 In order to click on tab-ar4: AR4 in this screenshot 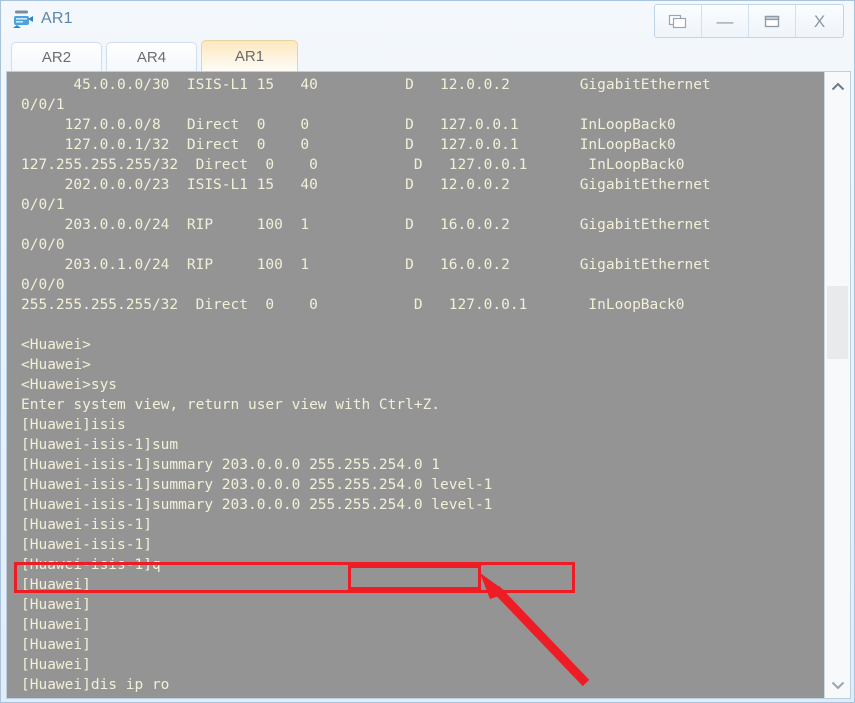, I will do `click(151, 57)`.